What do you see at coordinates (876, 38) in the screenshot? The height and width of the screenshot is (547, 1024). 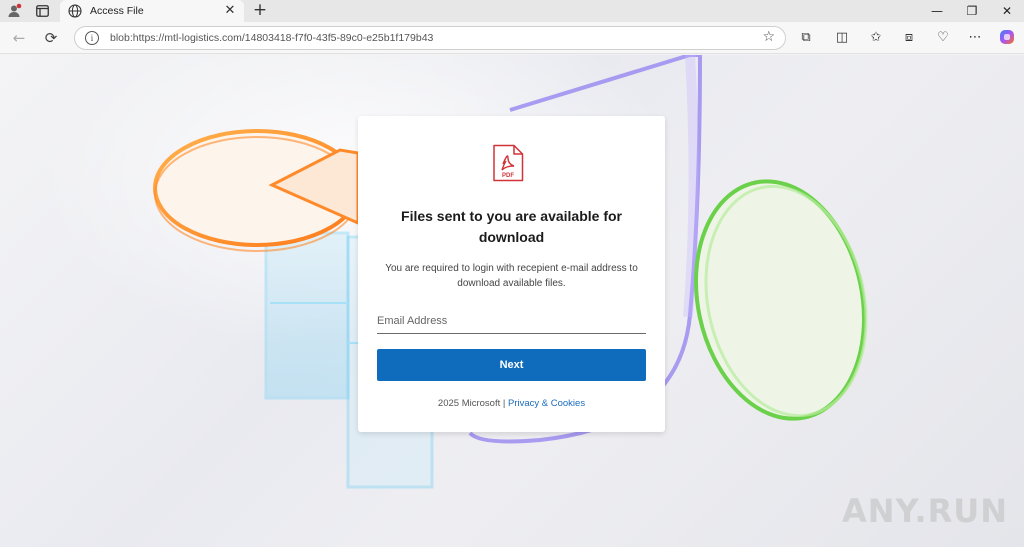 I see `favorites-icon: ✩` at bounding box center [876, 38].